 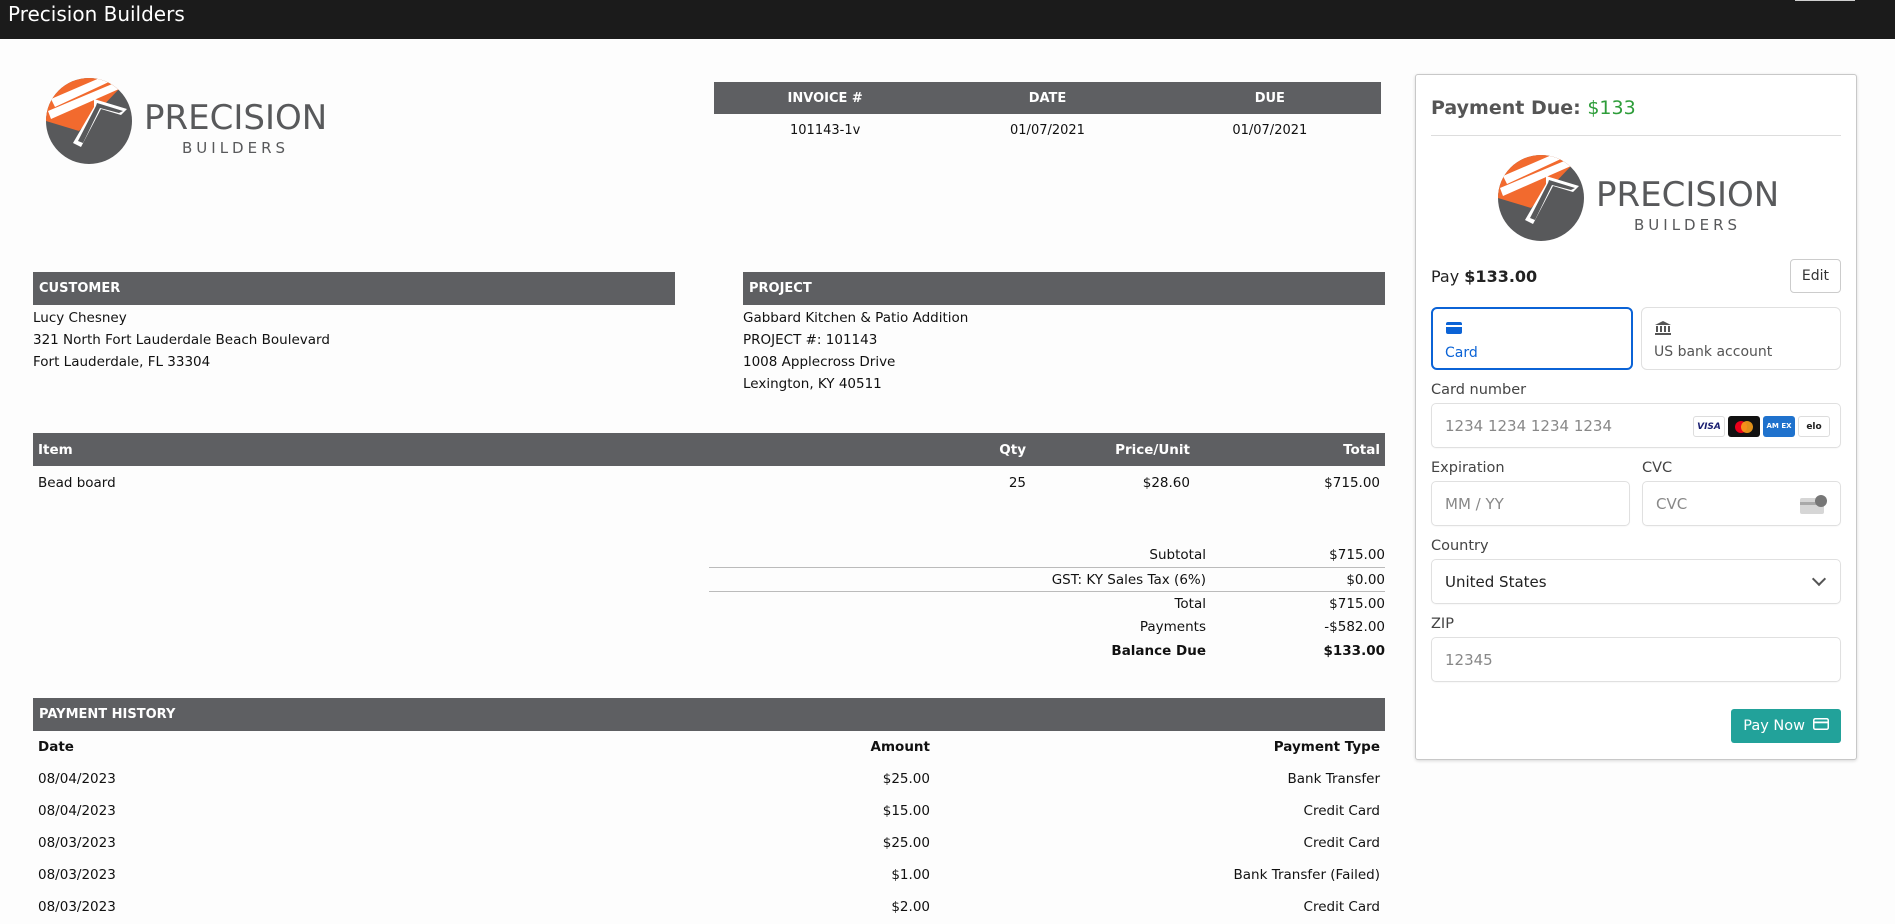 What do you see at coordinates (1687, 225) in the screenshot?
I see `pay-logo-name-bottom: BUILDERS` at bounding box center [1687, 225].